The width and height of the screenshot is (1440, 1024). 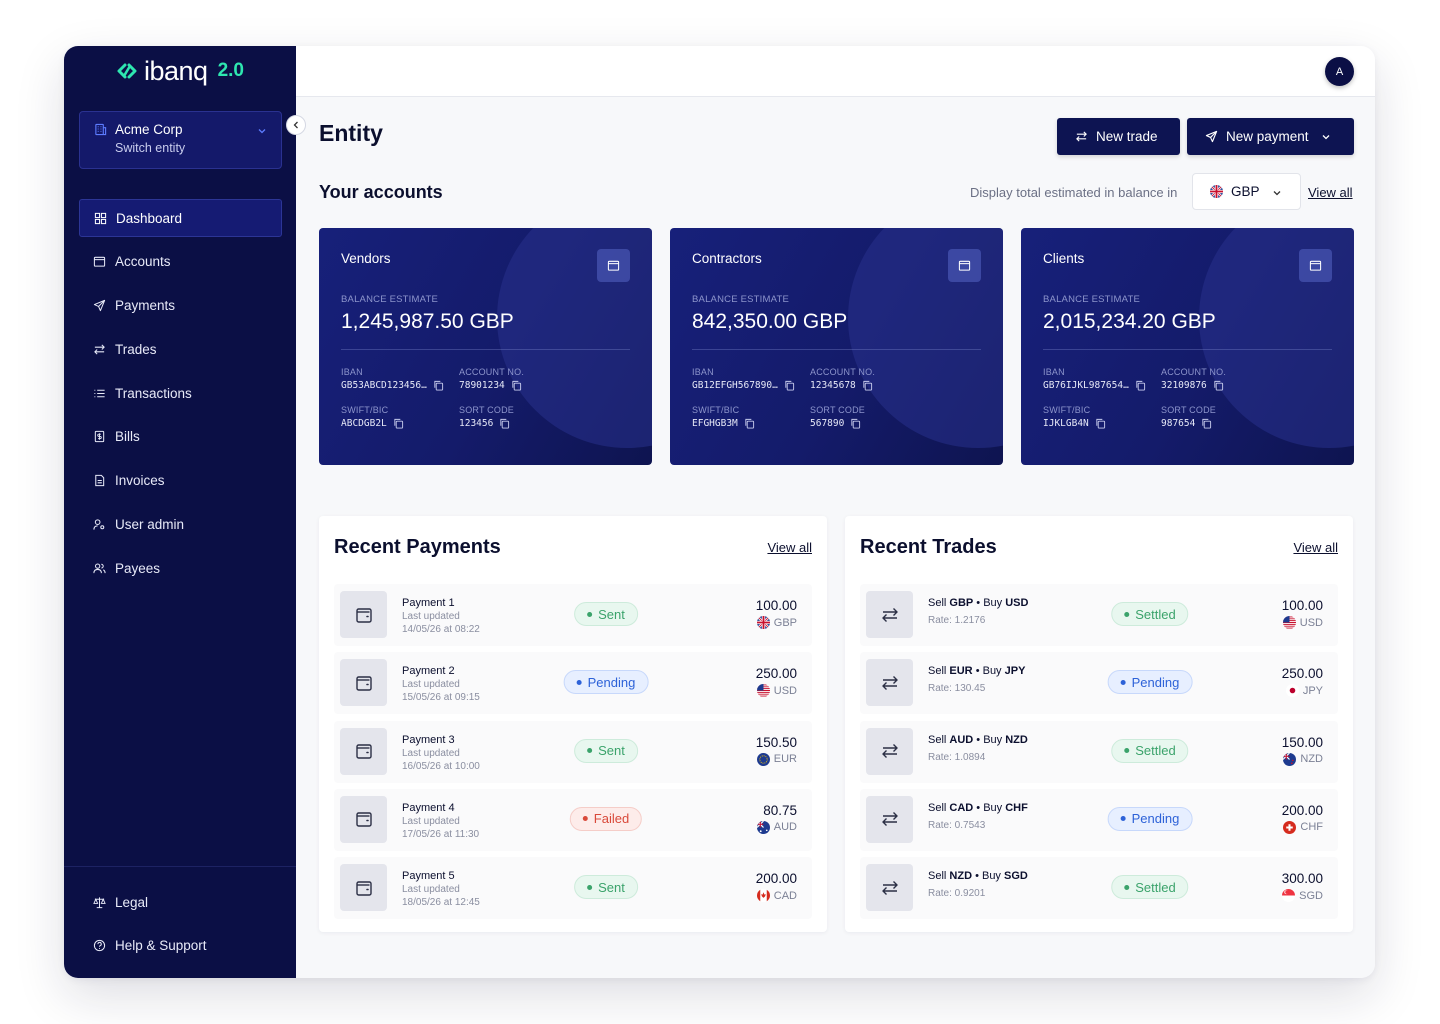 What do you see at coordinates (180, 568) in the screenshot?
I see `nav-item-payees: Payees` at bounding box center [180, 568].